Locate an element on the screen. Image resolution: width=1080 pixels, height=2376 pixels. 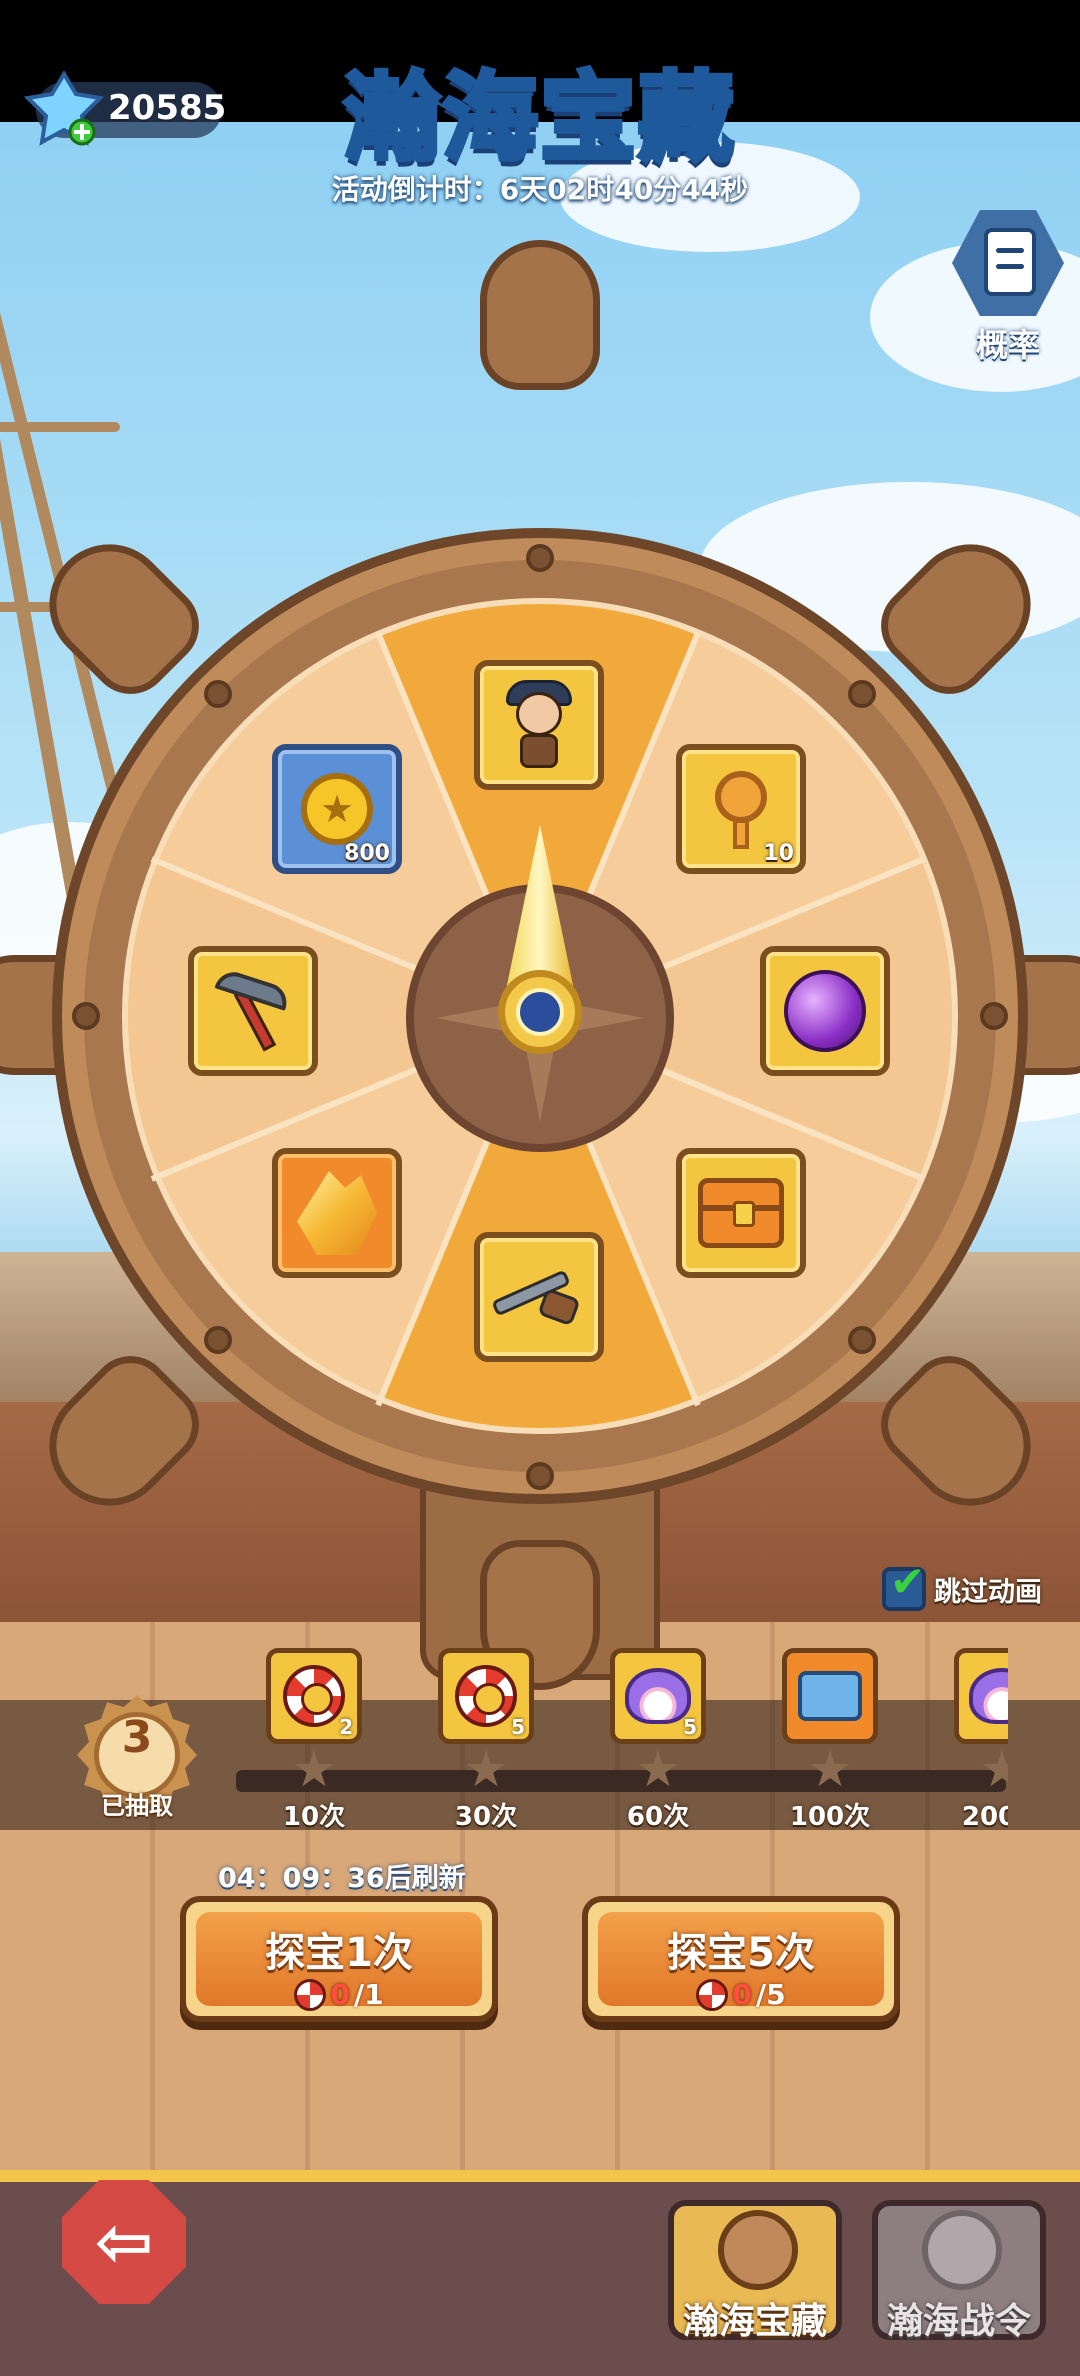
blue-chest-icon is located at coordinates (830, 1696).